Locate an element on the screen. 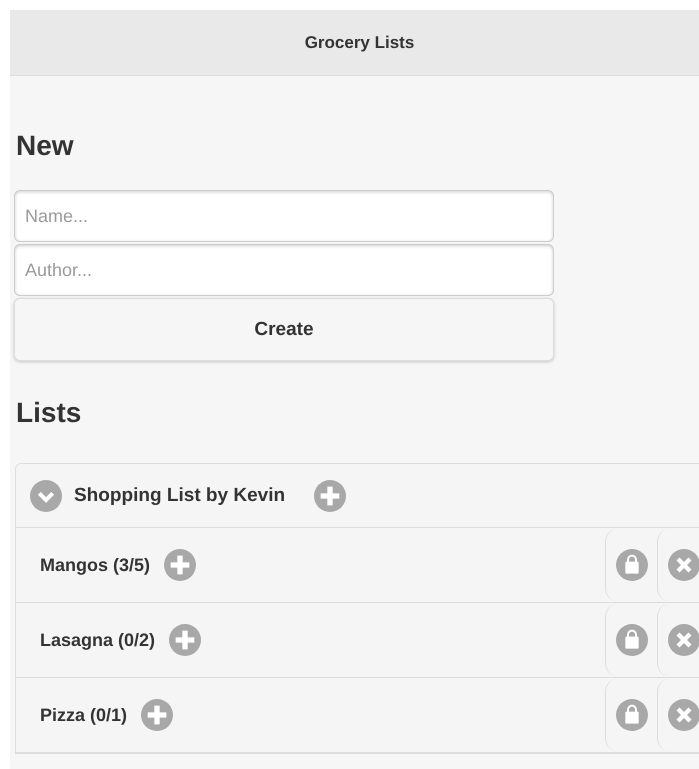 The image size is (699, 769). page-title: Grocery Lists is located at coordinates (359, 42).